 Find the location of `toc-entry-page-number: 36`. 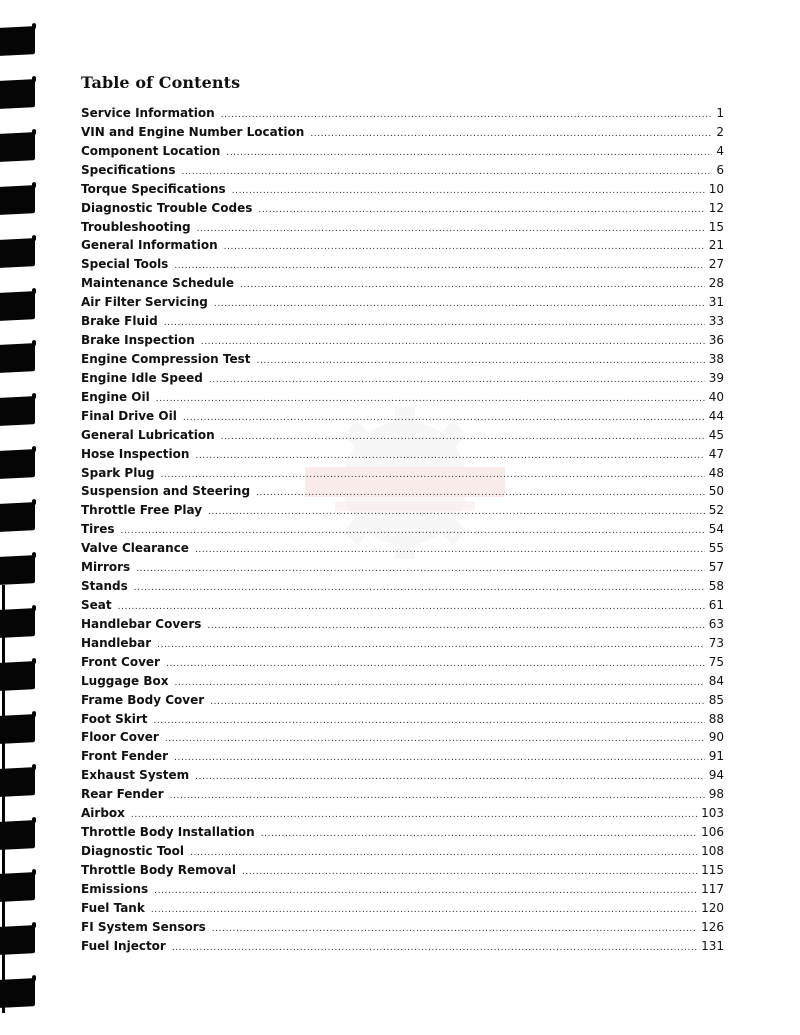

toc-entry-page-number: 36 is located at coordinates (716, 340).